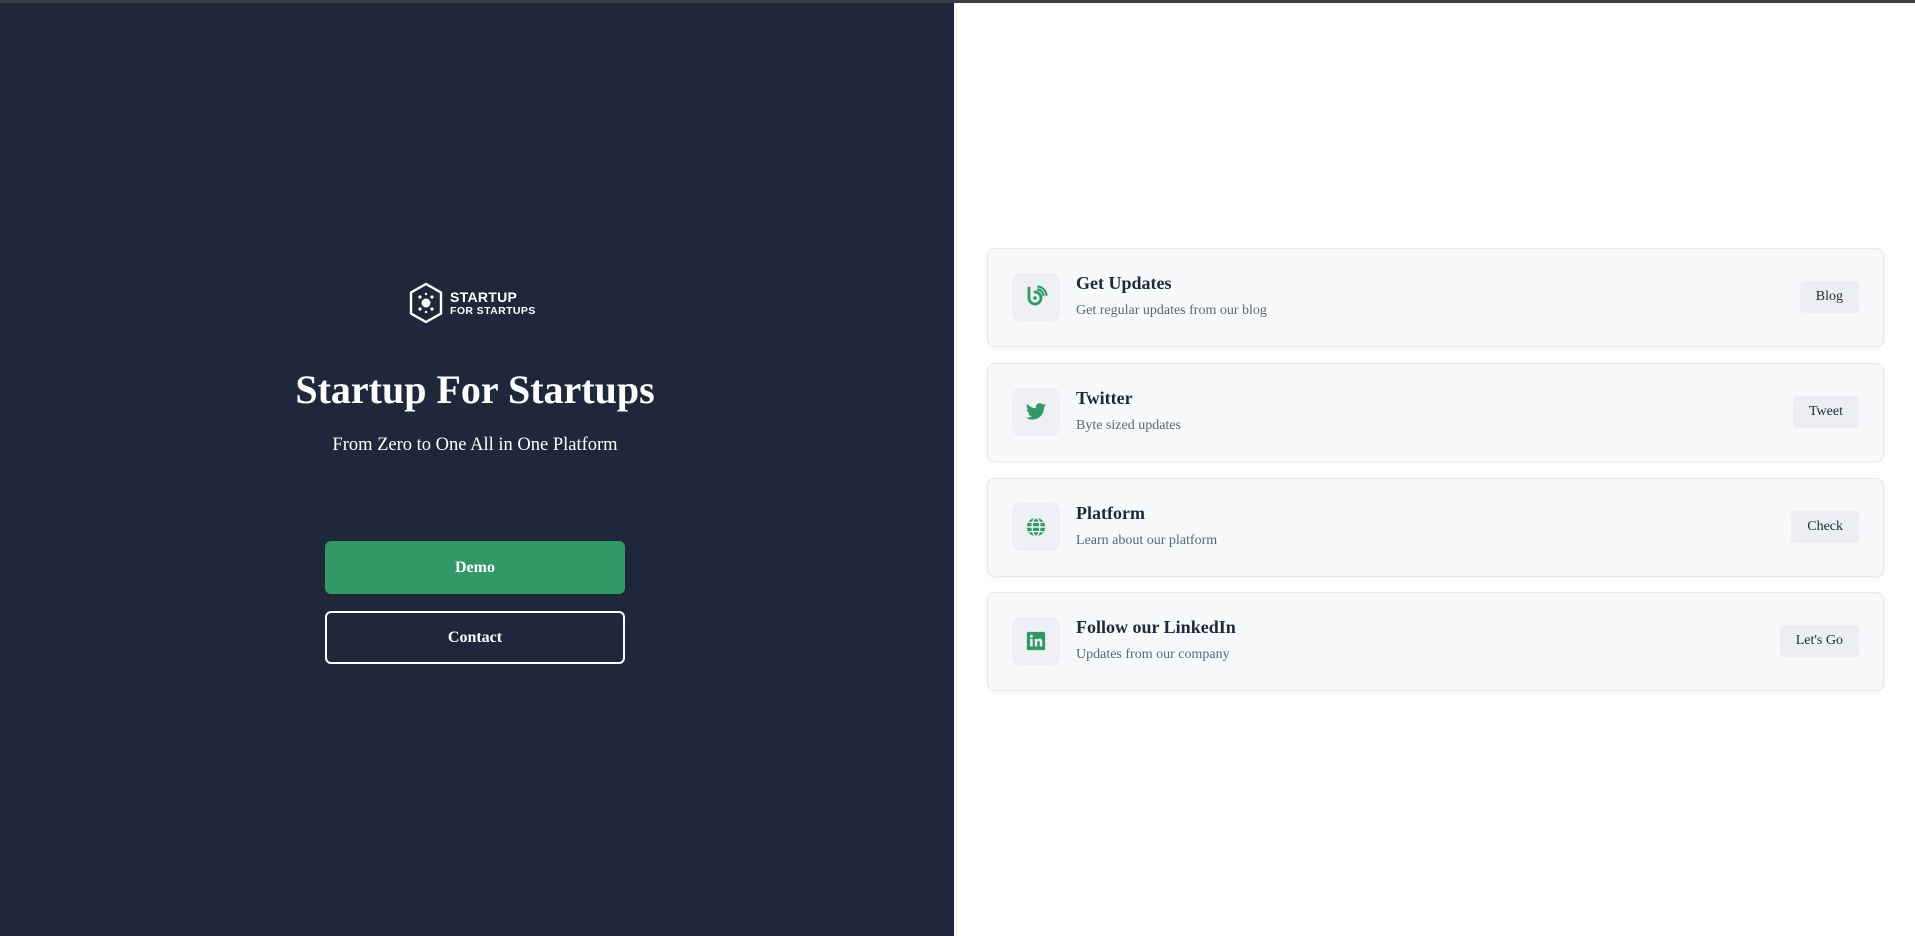 This screenshot has height=936, width=1915. What do you see at coordinates (475, 445) in the screenshot?
I see `page-subtitle: From Zero to One All in One Platform` at bounding box center [475, 445].